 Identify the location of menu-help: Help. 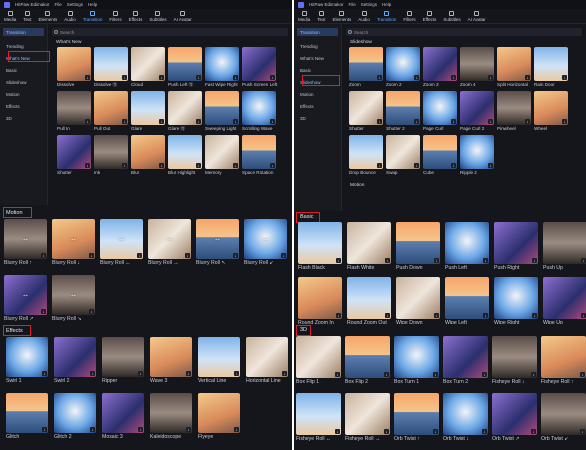
(386, 4).